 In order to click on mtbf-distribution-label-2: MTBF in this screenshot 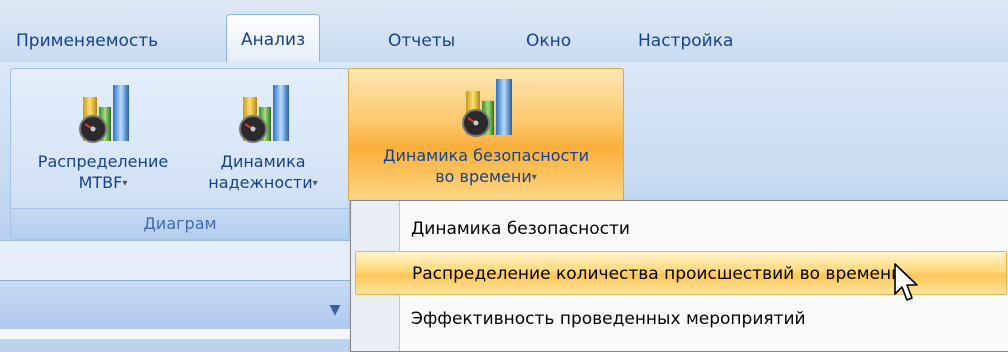, I will do `click(100, 182)`.